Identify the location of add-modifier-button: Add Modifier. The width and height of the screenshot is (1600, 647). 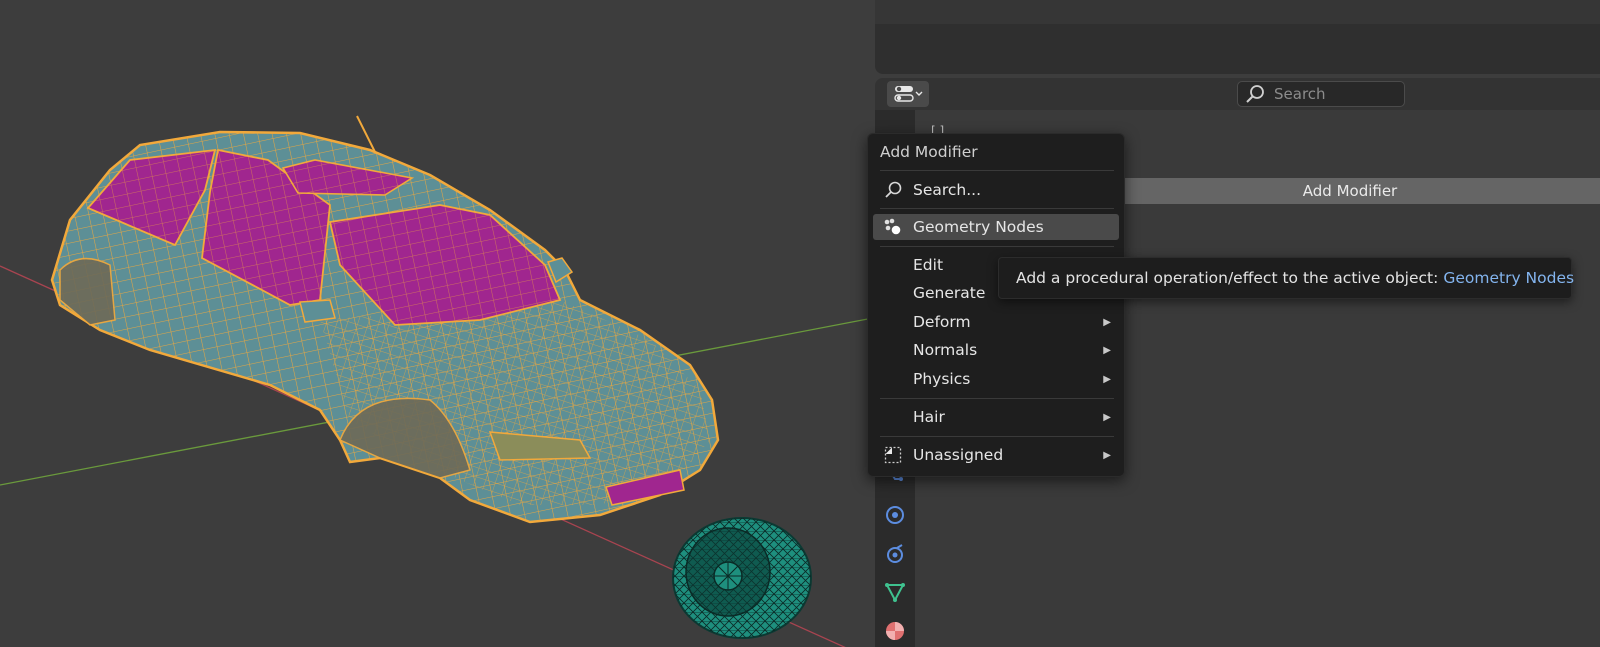
(1350, 191).